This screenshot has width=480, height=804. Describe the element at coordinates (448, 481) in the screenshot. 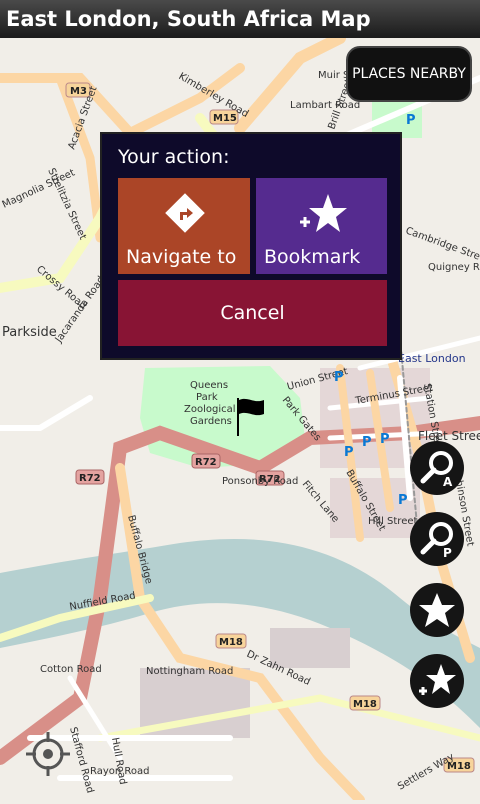

I see `search-badge-a: A` at that location.